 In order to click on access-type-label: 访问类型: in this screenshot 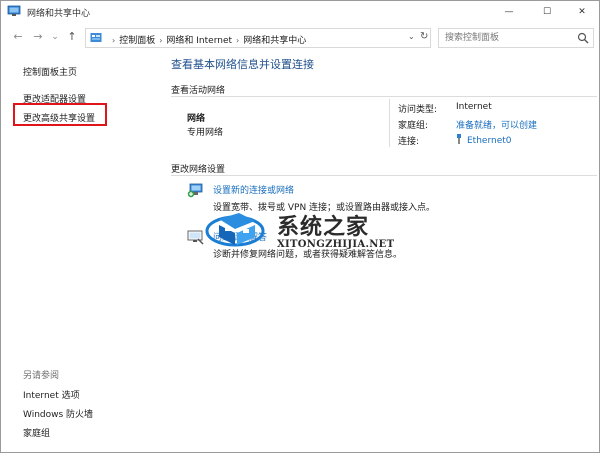, I will do `click(418, 110)`.